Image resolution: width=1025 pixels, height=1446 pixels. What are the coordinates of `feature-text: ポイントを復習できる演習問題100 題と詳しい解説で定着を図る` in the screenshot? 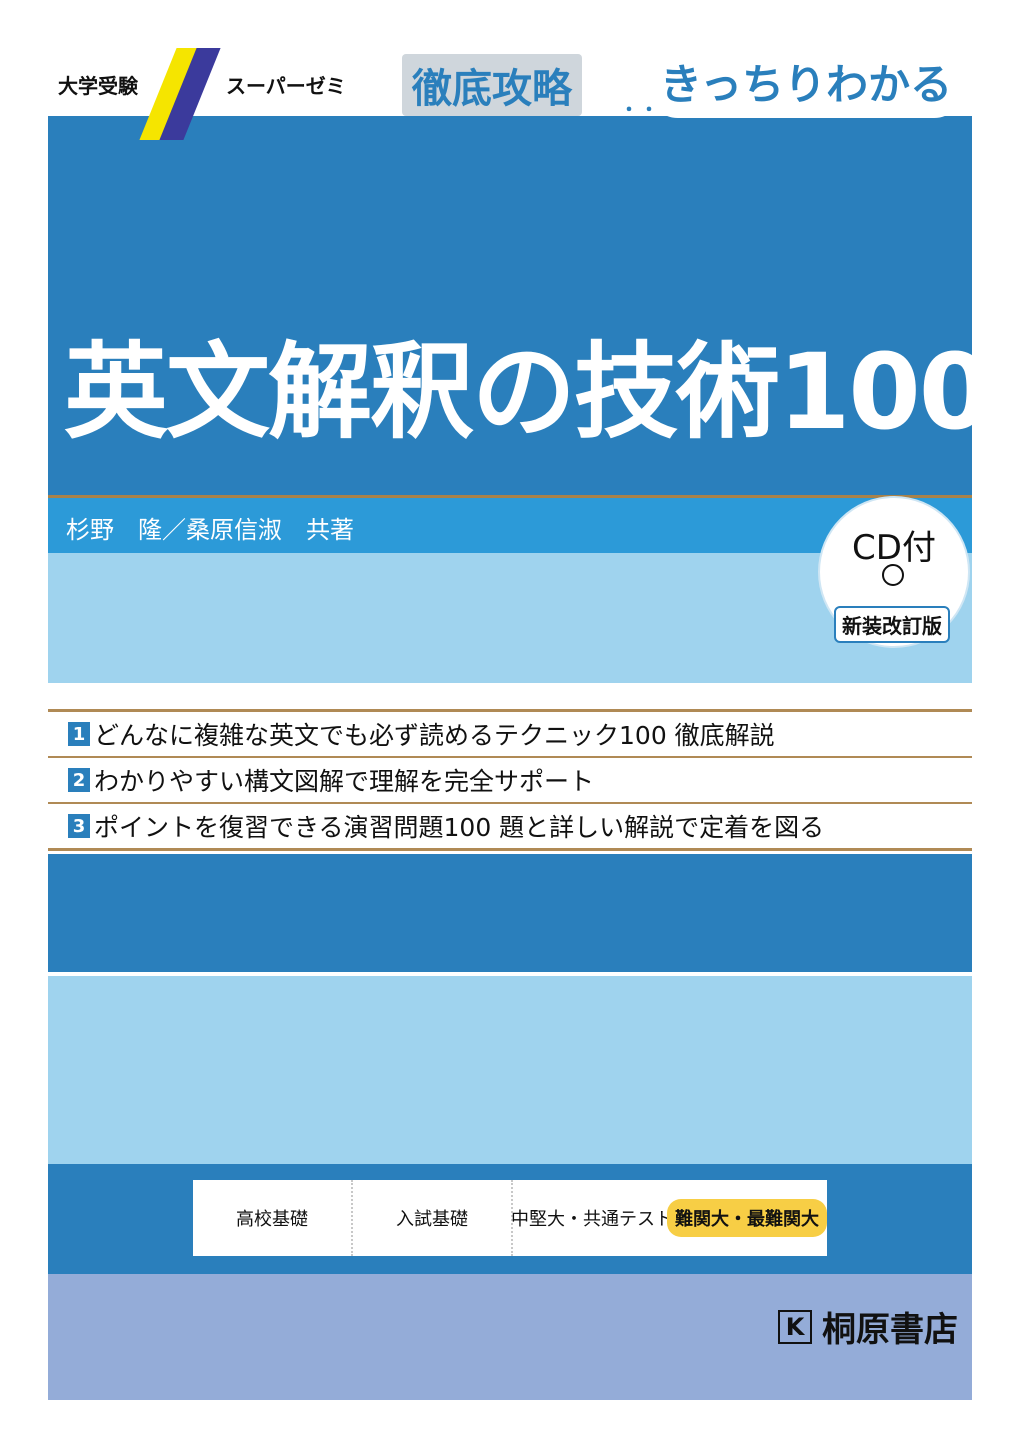 It's located at (459, 827).